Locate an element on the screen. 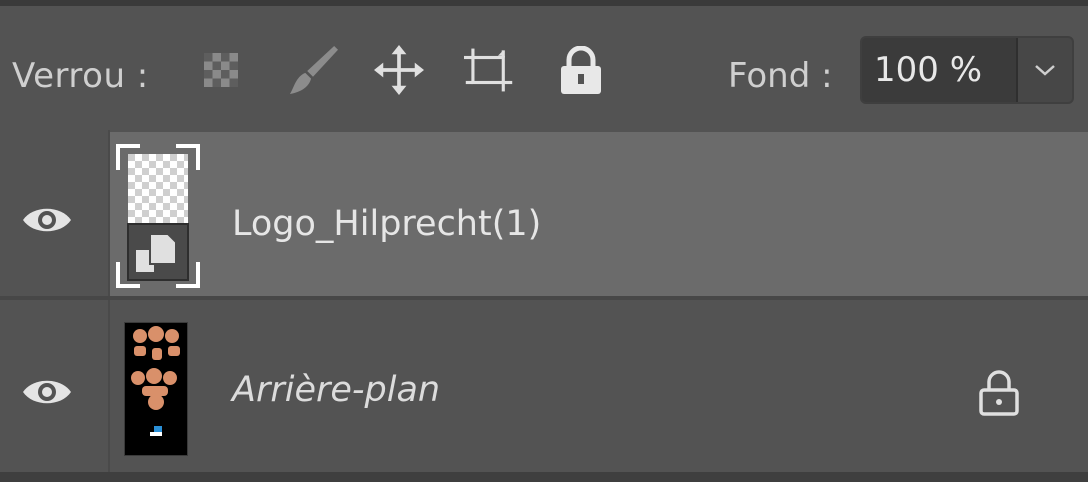  layer-name-logo: Logo_Hilprecht(1) is located at coordinates (386, 224).